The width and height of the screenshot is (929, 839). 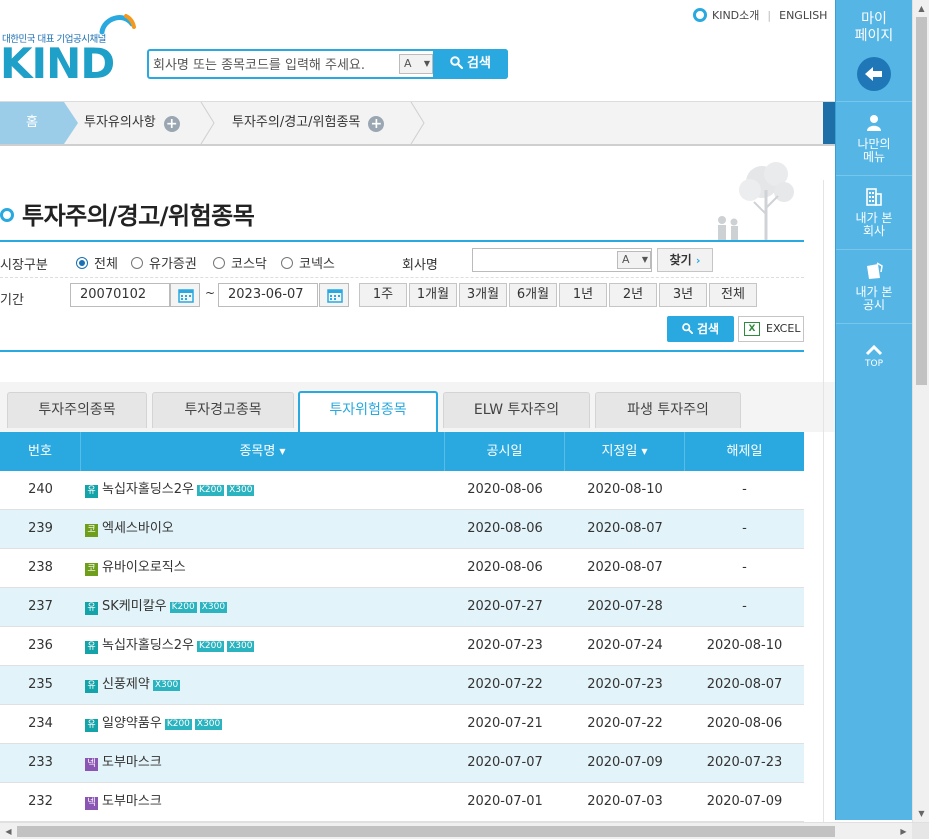 I want to click on market-type-badge: 유, so click(x=91, y=647).